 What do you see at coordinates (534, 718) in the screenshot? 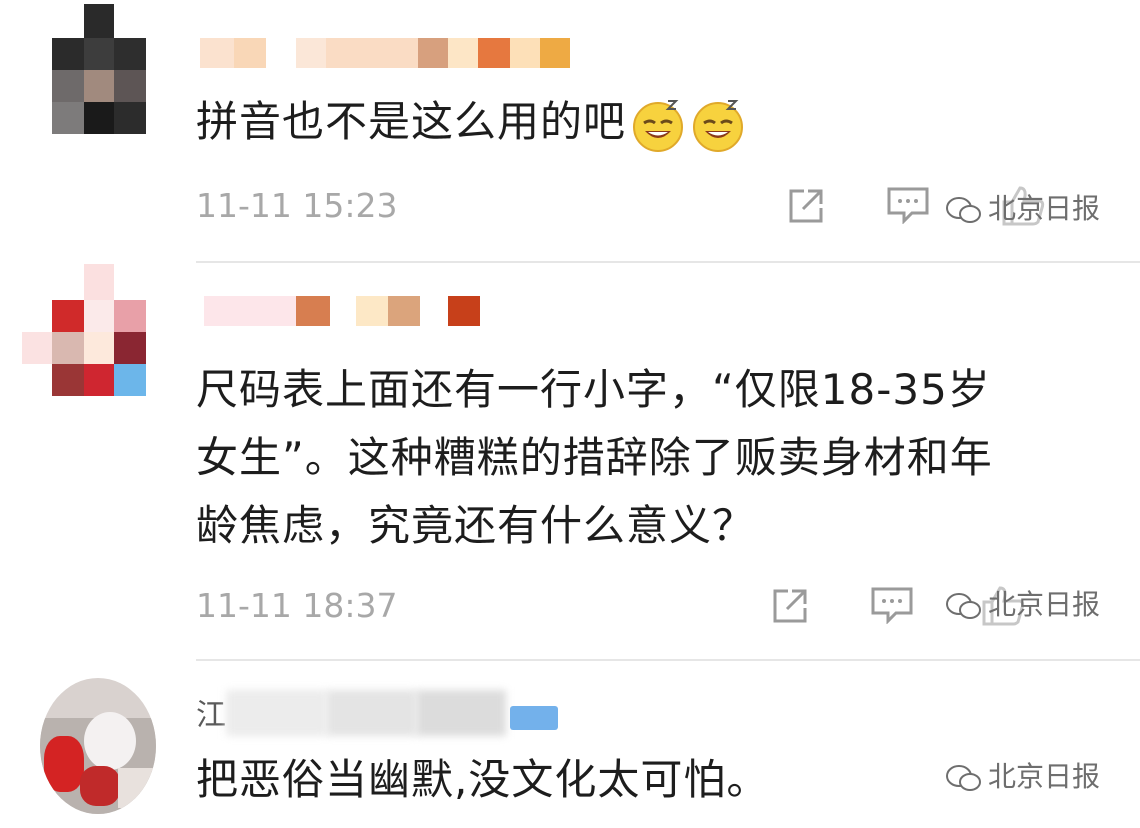
I see `user-badge` at bounding box center [534, 718].